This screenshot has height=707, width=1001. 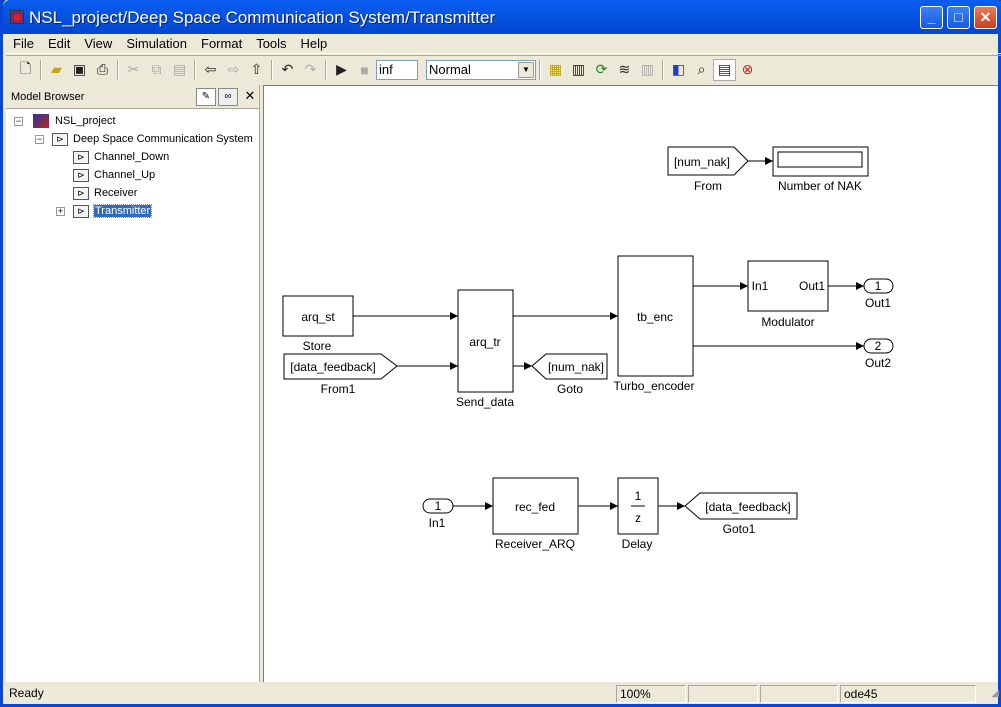 I want to click on redo-icon: ↷, so click(x=310, y=70).